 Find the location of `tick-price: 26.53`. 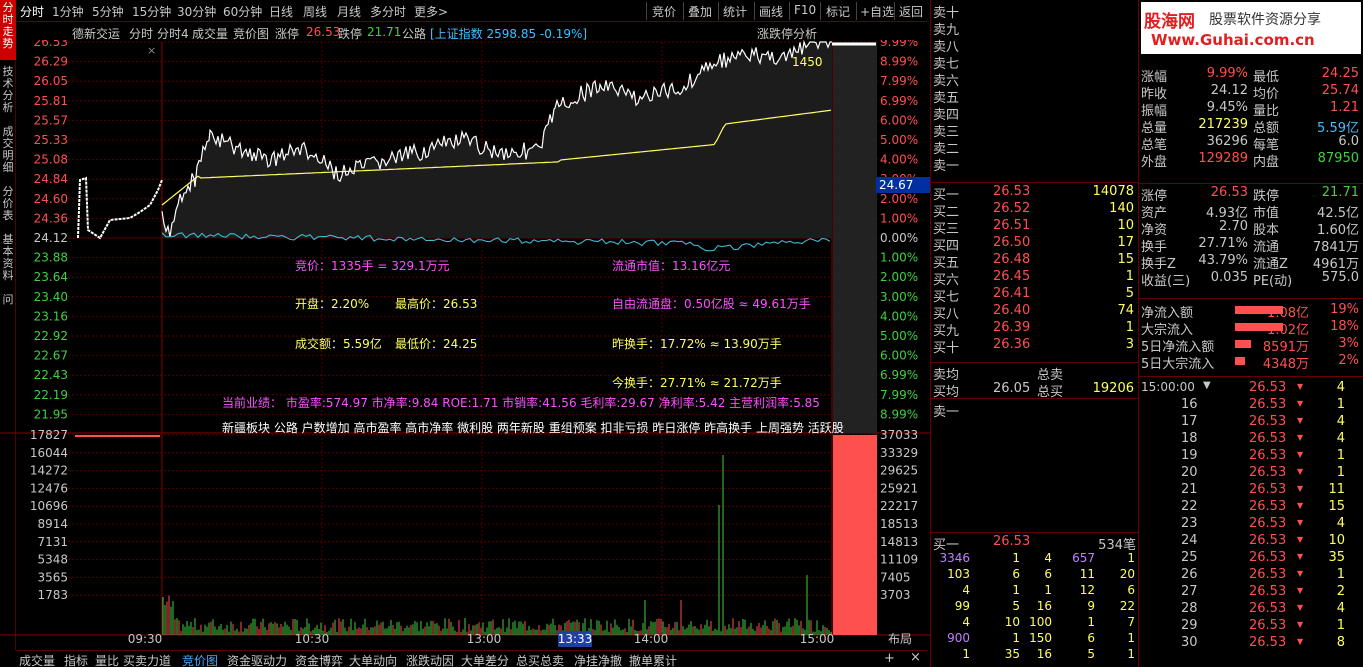

tick-price: 26.53 is located at coordinates (1268, 506).